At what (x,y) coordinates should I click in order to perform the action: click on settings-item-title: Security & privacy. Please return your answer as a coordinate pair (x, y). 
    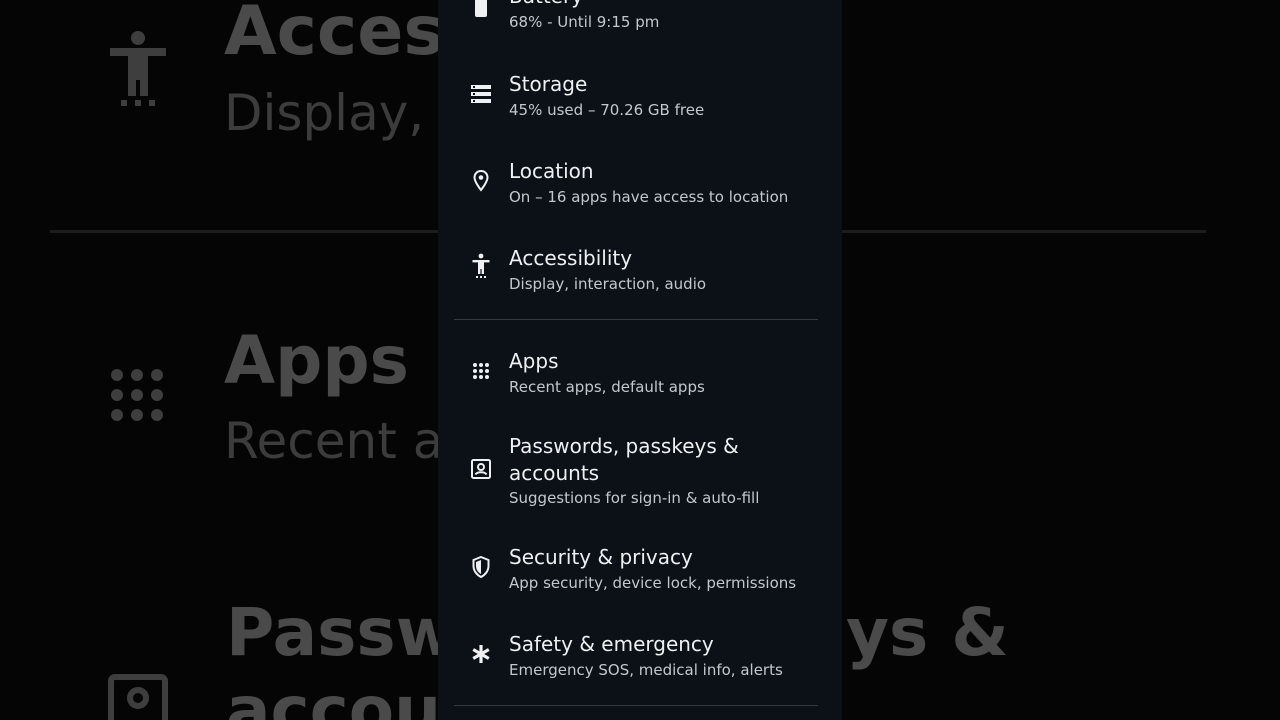
    Looking at the image, I should click on (601, 557).